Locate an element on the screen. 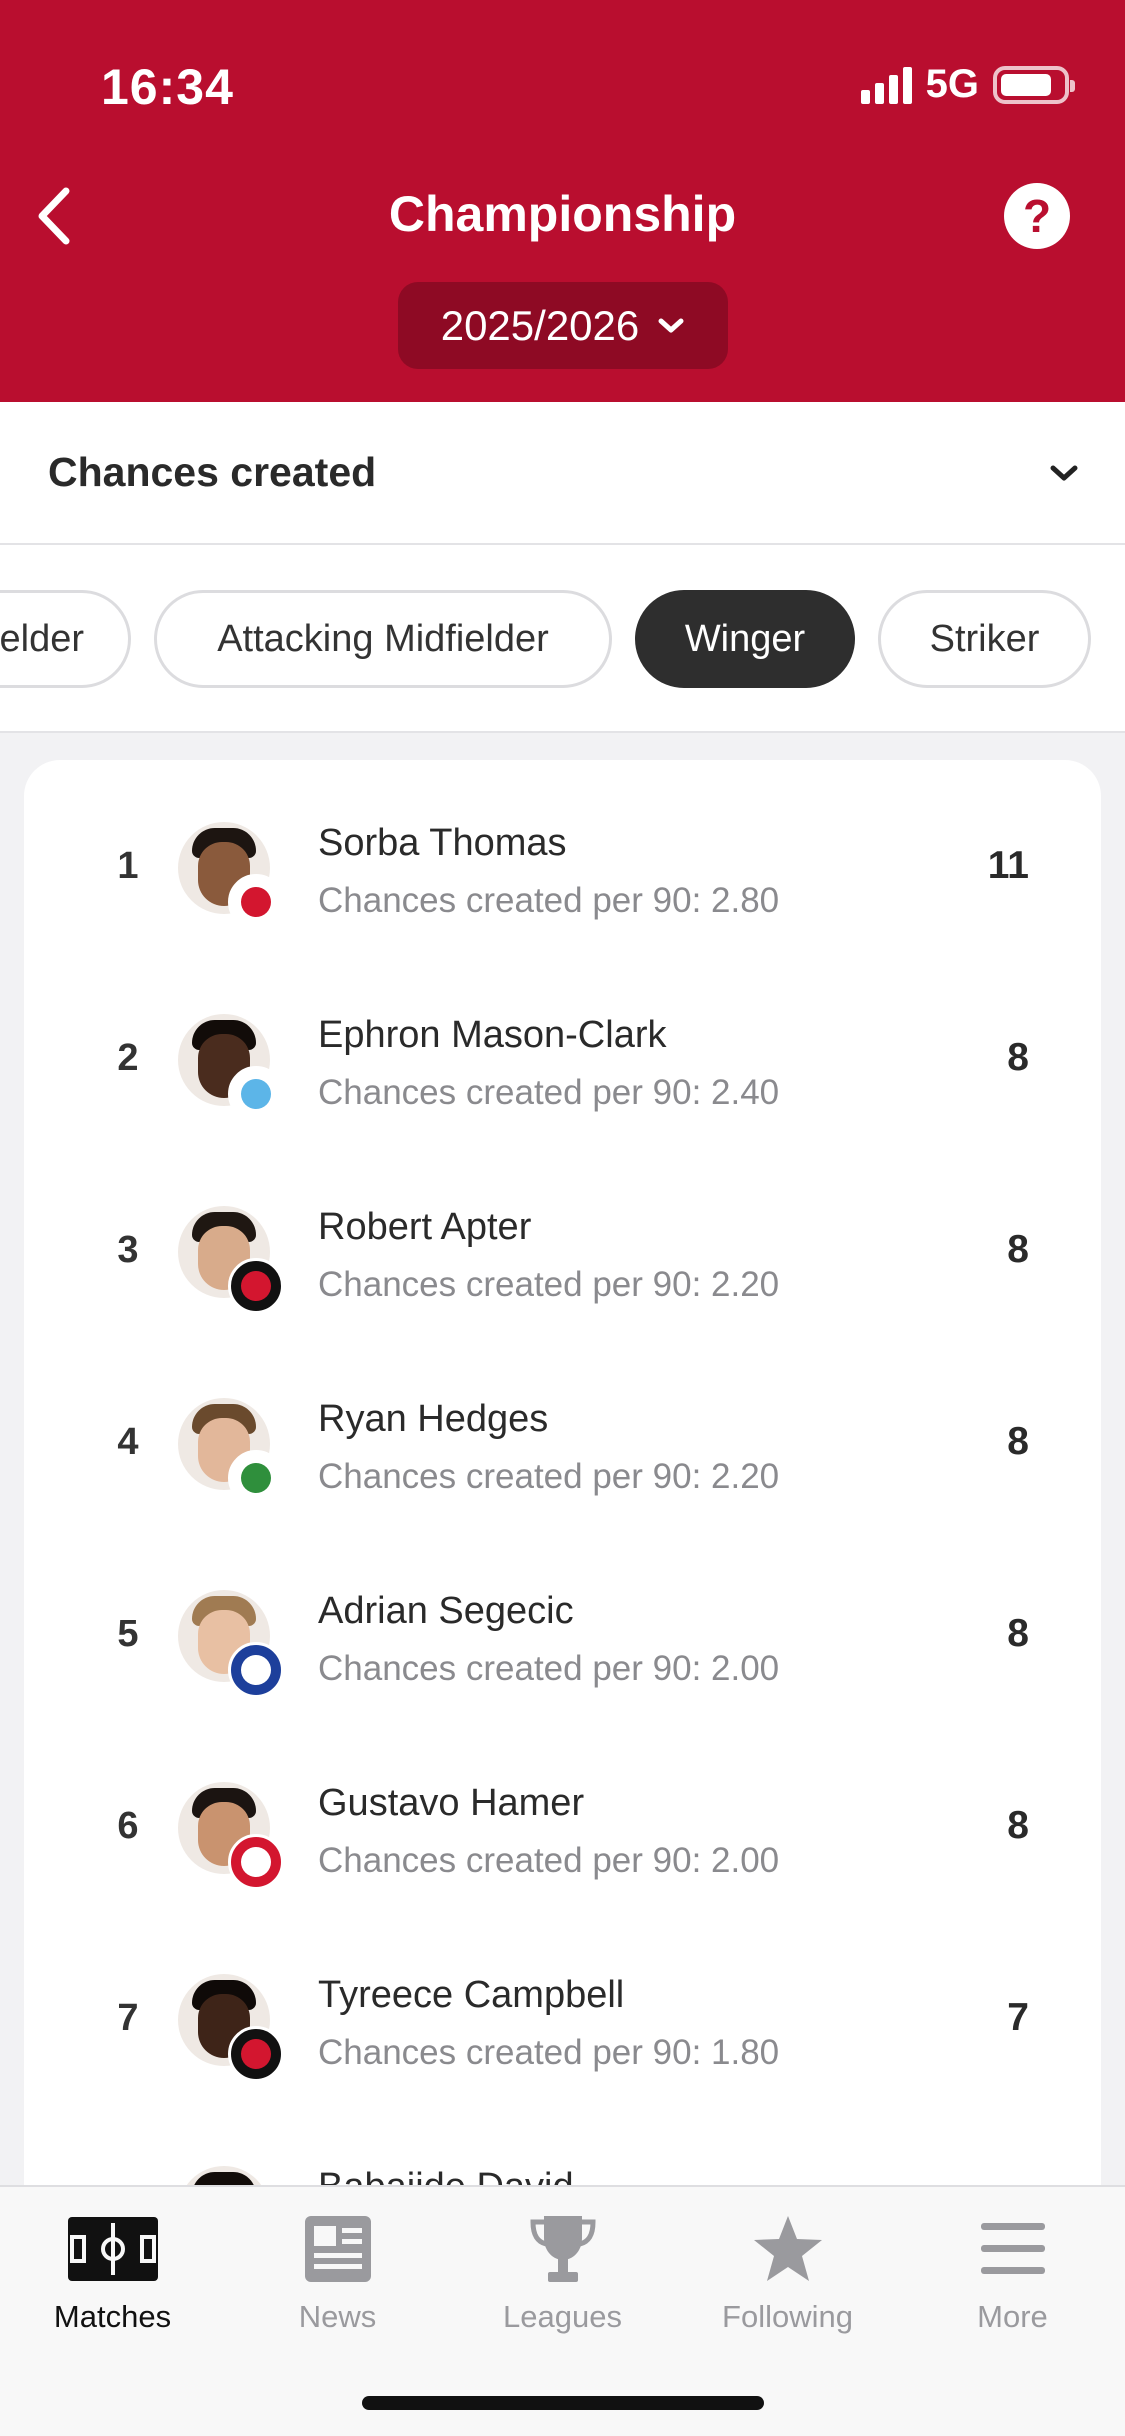  player-rank: 4 is located at coordinates (128, 1442).